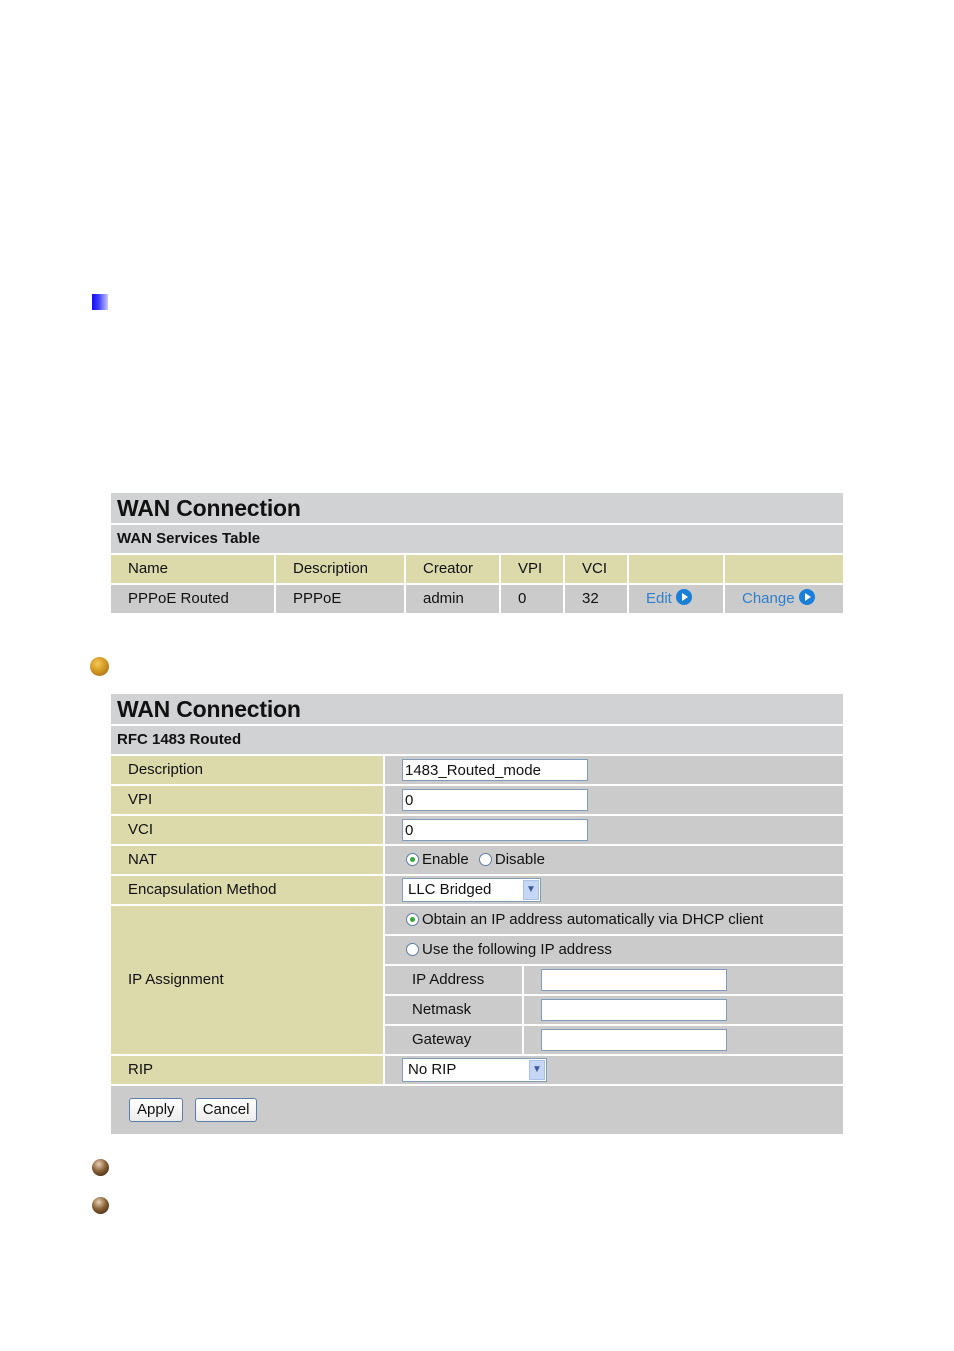 The width and height of the screenshot is (954, 1351). I want to click on rip-value: No RIP, so click(432, 1070).